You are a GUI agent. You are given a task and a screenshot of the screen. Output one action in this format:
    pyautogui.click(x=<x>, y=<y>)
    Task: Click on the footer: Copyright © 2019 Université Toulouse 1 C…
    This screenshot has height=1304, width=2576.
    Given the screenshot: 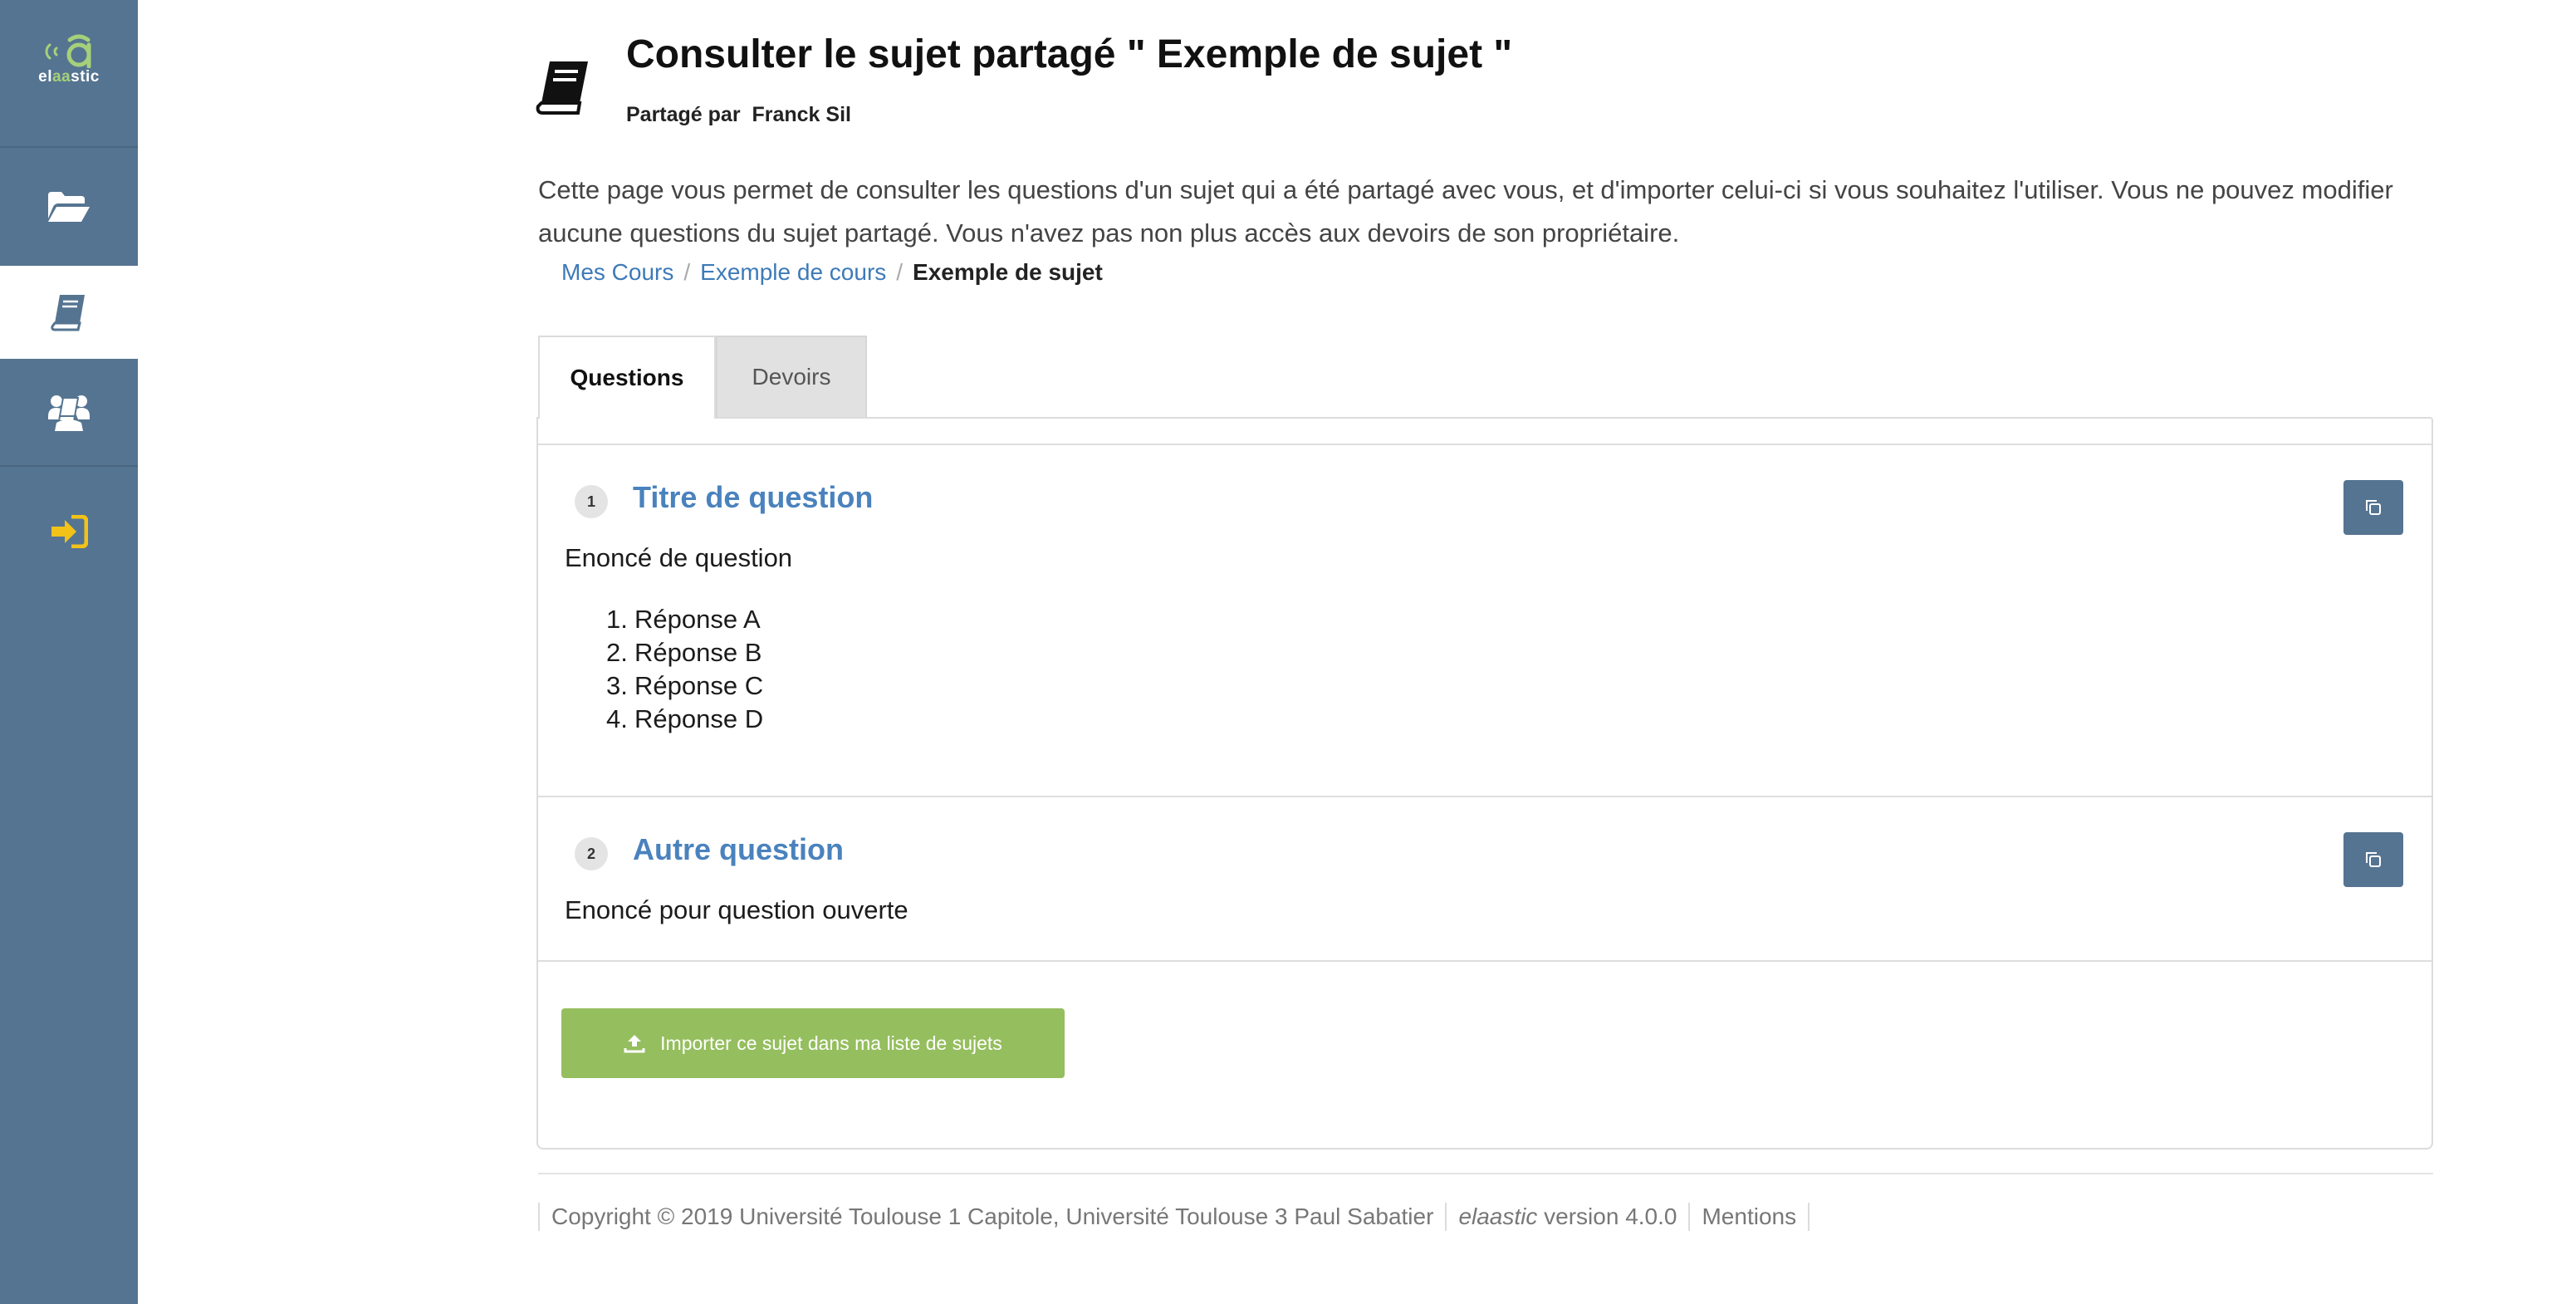 What is the action you would take?
    pyautogui.click(x=1174, y=1217)
    